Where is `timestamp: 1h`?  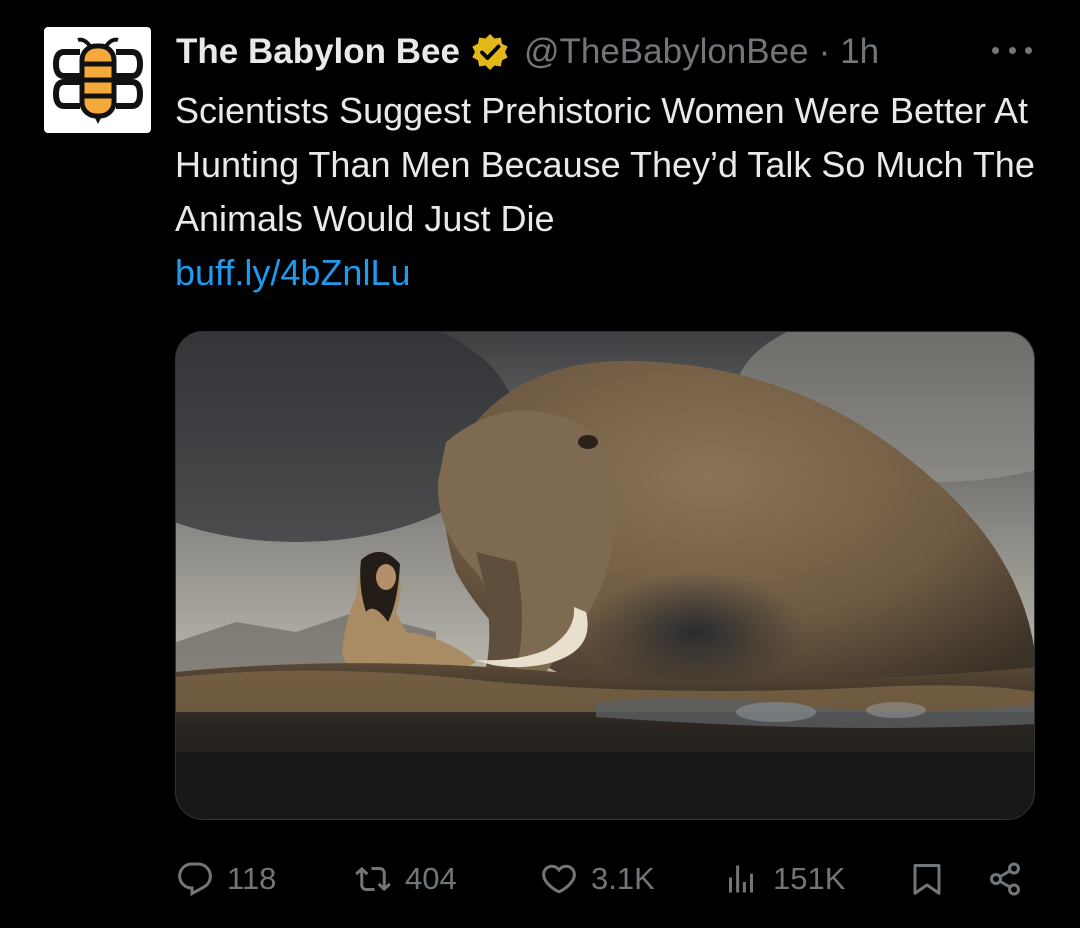 timestamp: 1h is located at coordinates (859, 52).